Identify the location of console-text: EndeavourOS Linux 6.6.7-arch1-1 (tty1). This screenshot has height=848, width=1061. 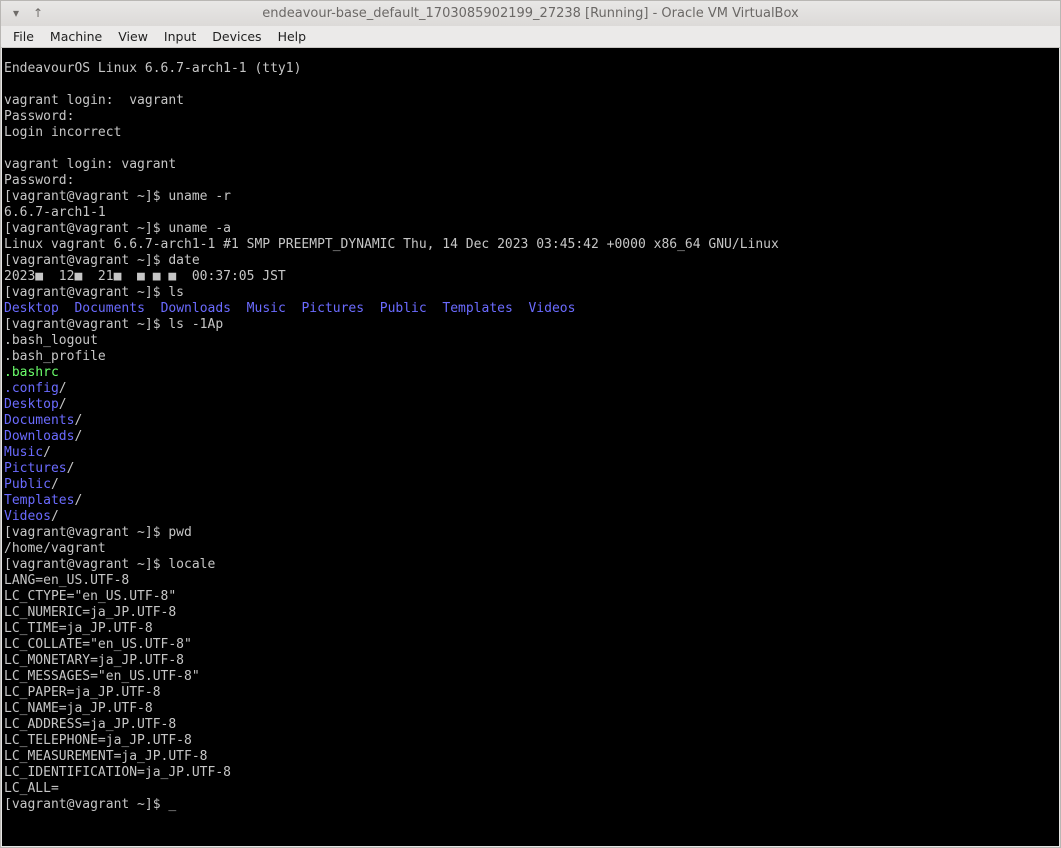
(153, 68).